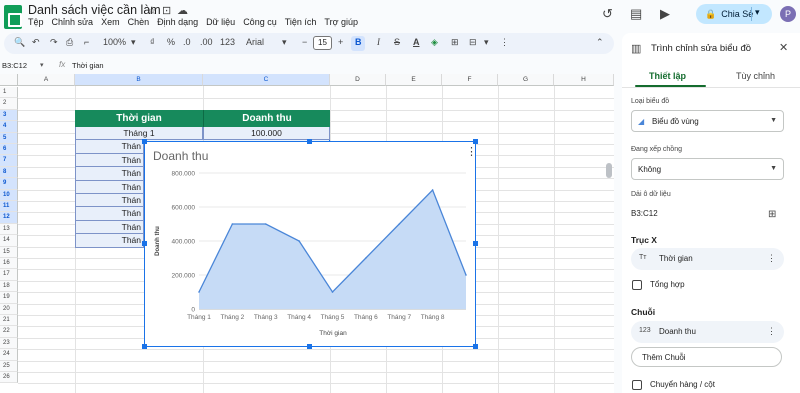 The image size is (800, 393). Describe the element at coordinates (9, 309) in the screenshot. I see `row-header-20: 20` at that location.